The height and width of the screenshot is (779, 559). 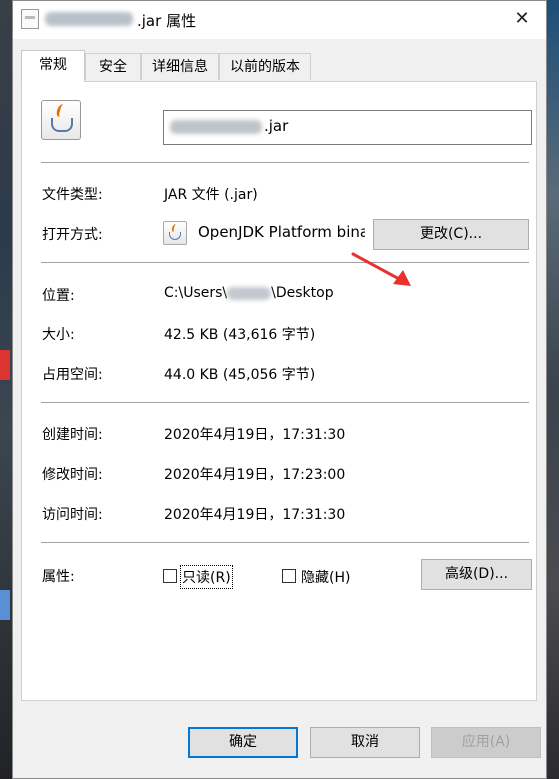 What do you see at coordinates (347, 127) in the screenshot?
I see `file-name-input: .jar` at bounding box center [347, 127].